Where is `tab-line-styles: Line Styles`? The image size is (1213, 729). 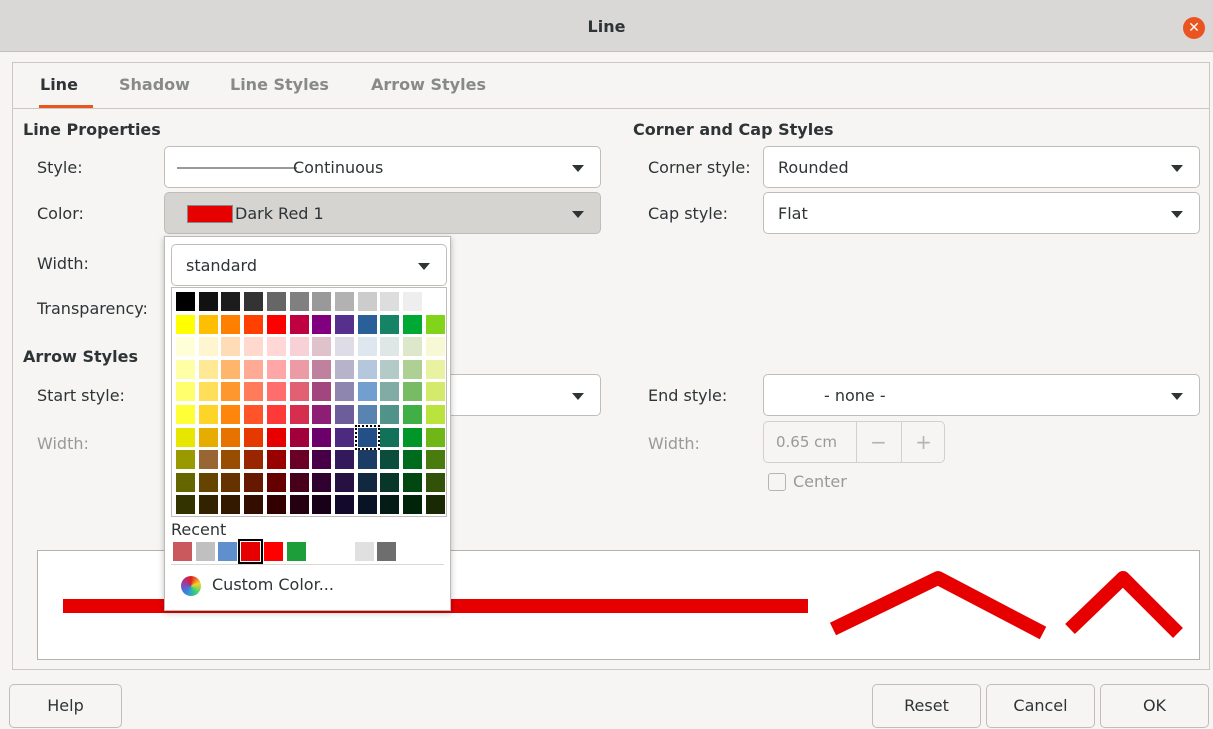 tab-line-styles: Line Styles is located at coordinates (279, 84).